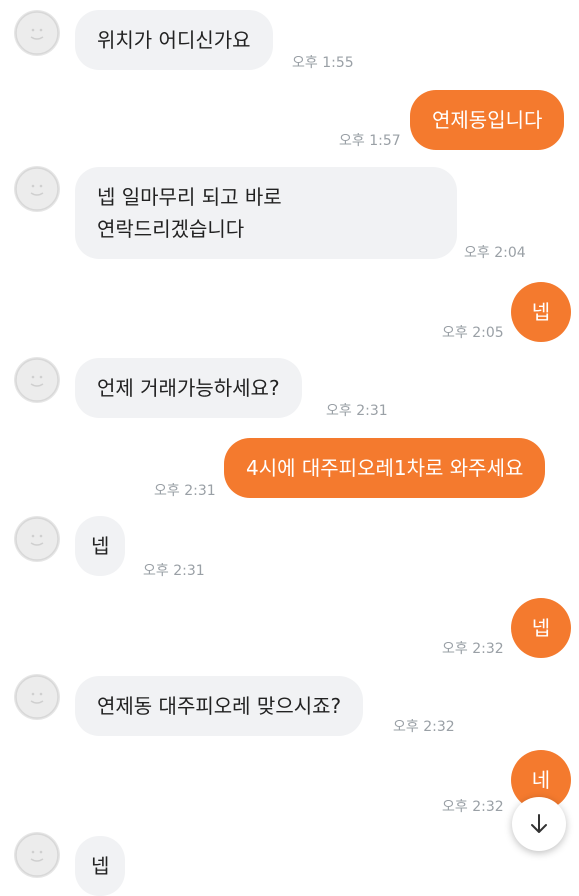  Describe the element at coordinates (188, 388) in the screenshot. I see `message-bubble-received: 언제 거래가능하세요?` at that location.